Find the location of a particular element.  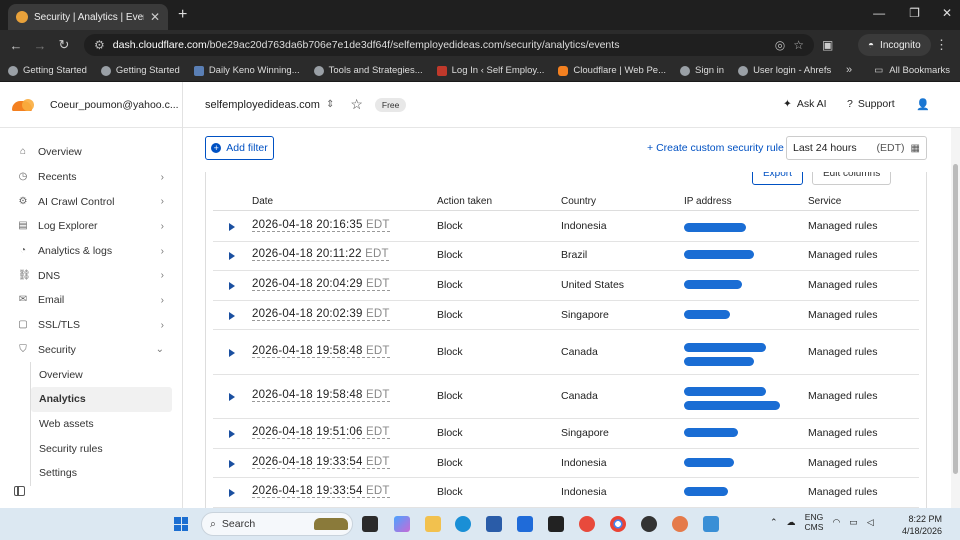

sidebar-subitem-web-assets: Web assets is located at coordinates (106, 424).